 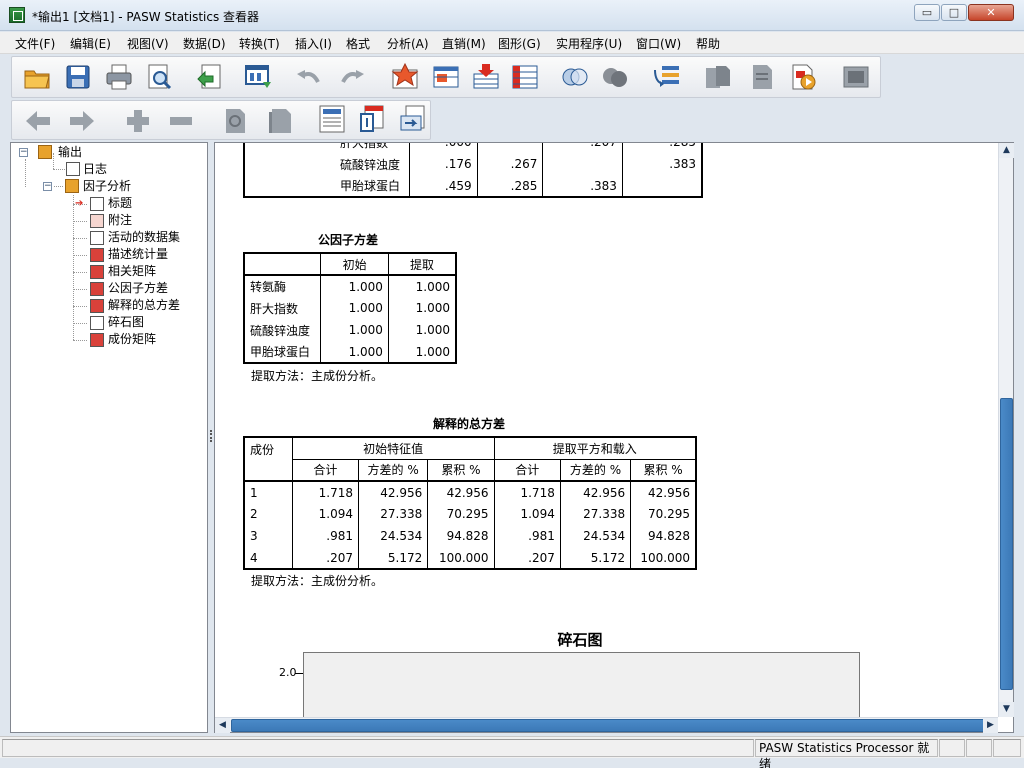 I want to click on vertical-scrollbar: ▲ ▼, so click(x=1006, y=430).